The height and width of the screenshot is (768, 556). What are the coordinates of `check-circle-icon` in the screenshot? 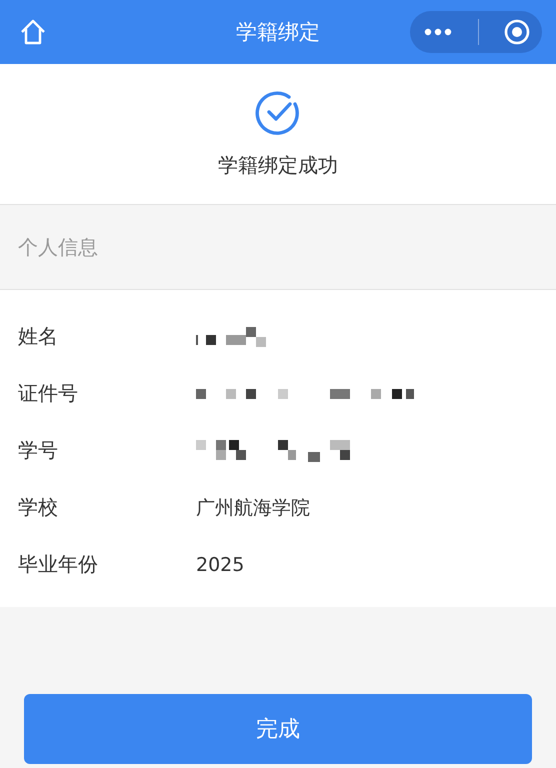 It's located at (278, 113).